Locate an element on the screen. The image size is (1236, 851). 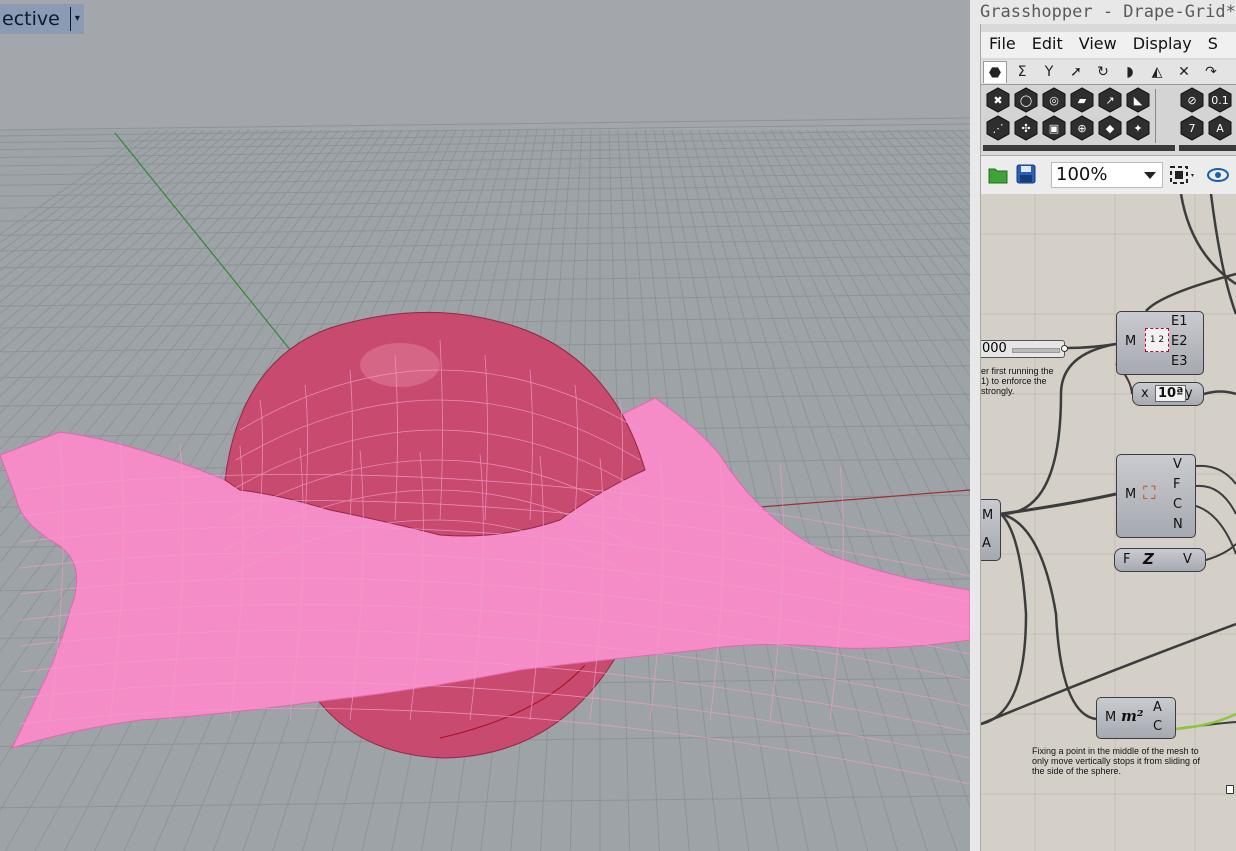
params-tab-icon: ⬣ is located at coordinates (995, 72).